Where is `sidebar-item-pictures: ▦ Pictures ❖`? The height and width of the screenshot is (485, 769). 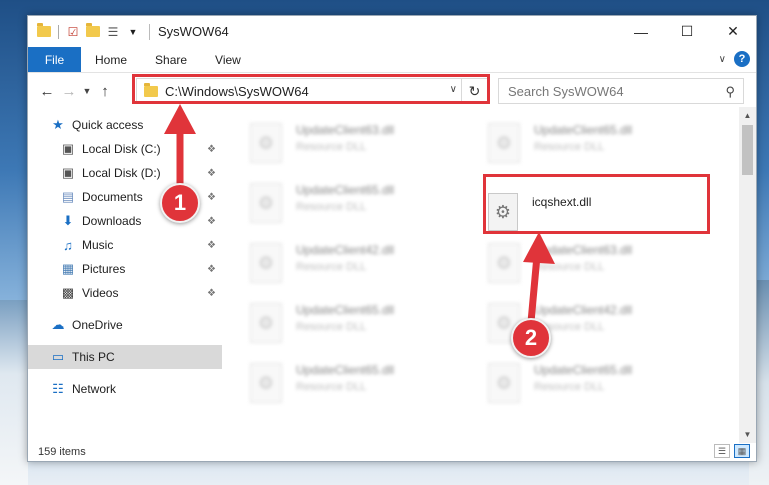 sidebar-item-pictures: ▦ Pictures ❖ is located at coordinates (125, 269).